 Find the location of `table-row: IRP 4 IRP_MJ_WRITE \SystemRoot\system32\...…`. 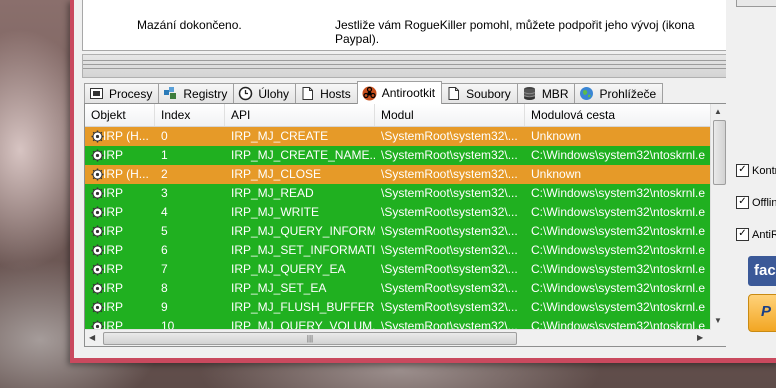

table-row: IRP 4 IRP_MJ_WRITE \SystemRoot\system32\...… is located at coordinates (398, 212).